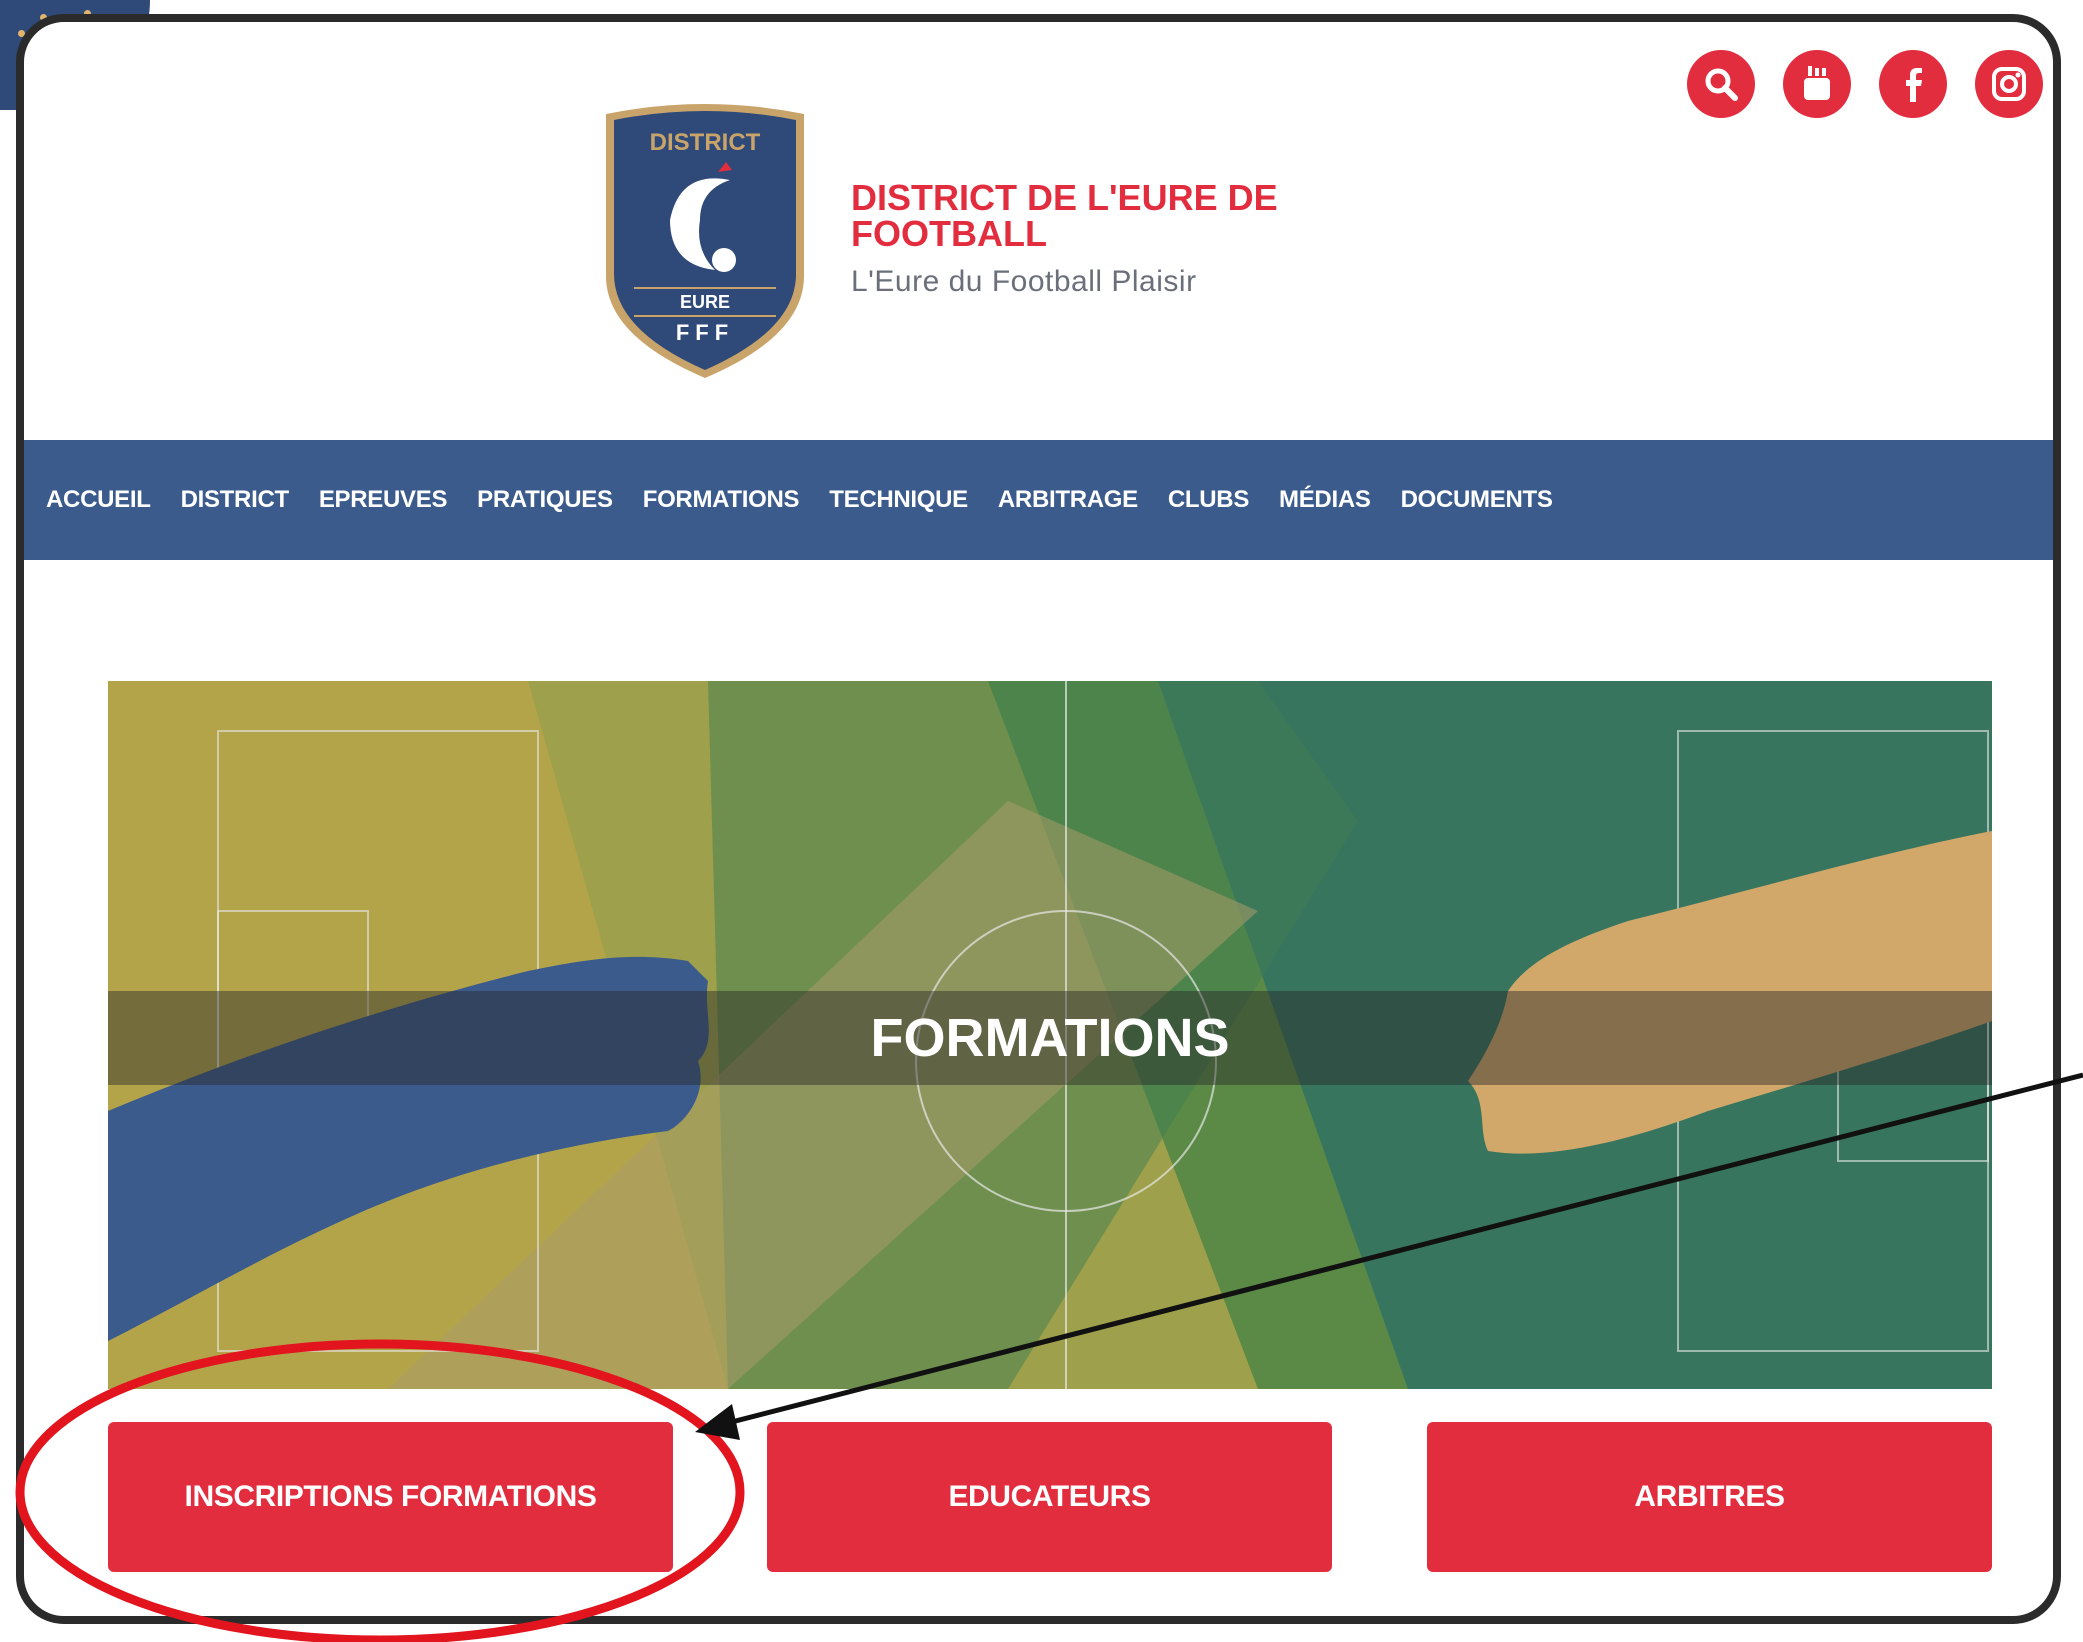 This screenshot has height=1642, width=2083. Describe the element at coordinates (1817, 84) in the screenshot. I see `youtube-icon` at that location.